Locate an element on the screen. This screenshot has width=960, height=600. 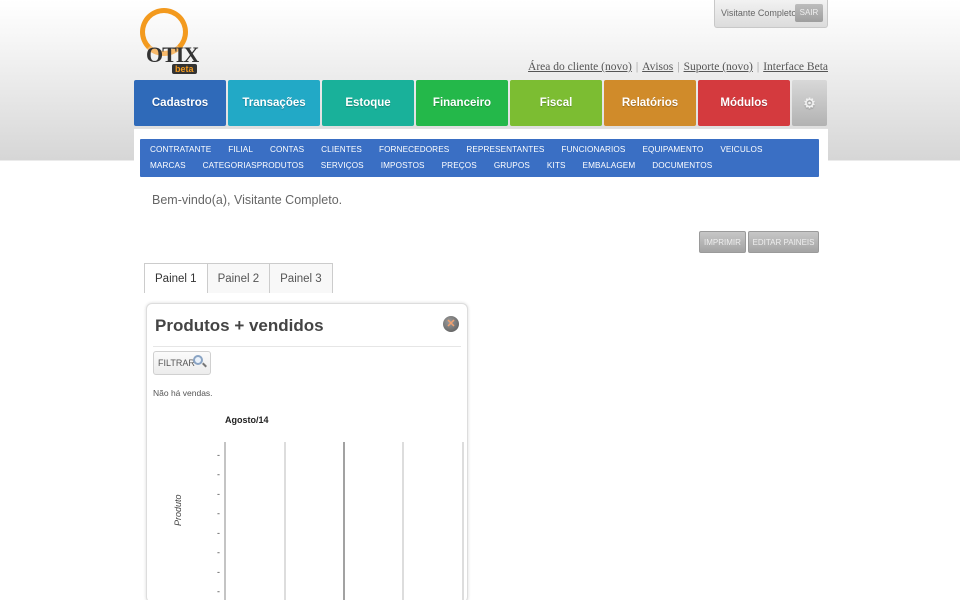
subnav-item-kits: KITS is located at coordinates (556, 166).